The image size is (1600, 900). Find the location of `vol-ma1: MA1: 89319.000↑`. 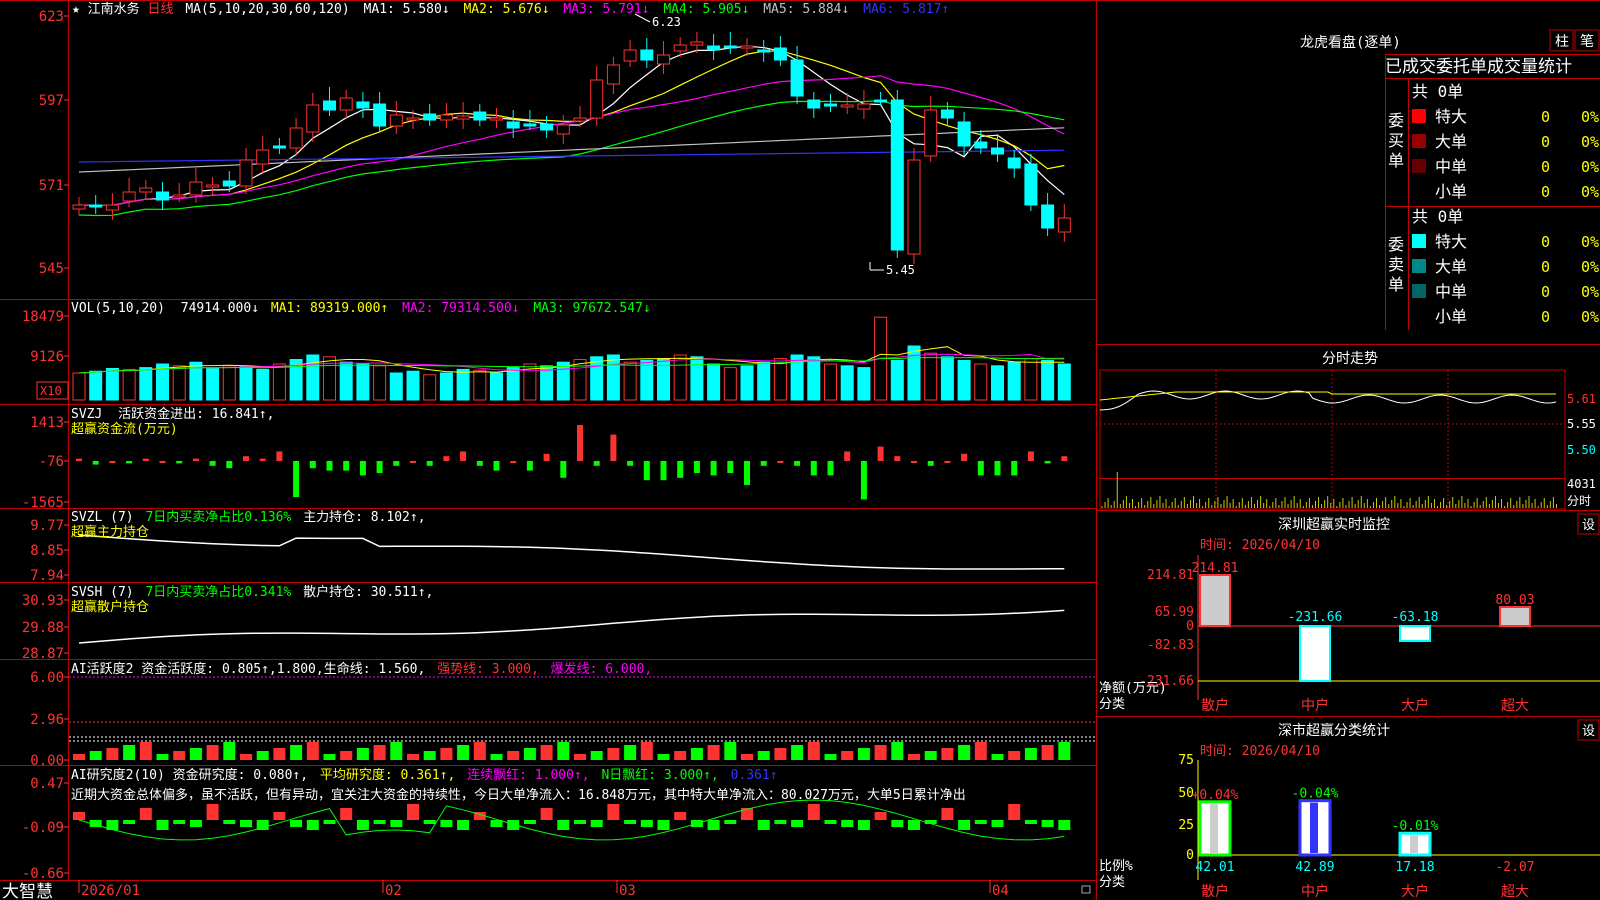

vol-ma1: MA1: 89319.000↑ is located at coordinates (329, 308).